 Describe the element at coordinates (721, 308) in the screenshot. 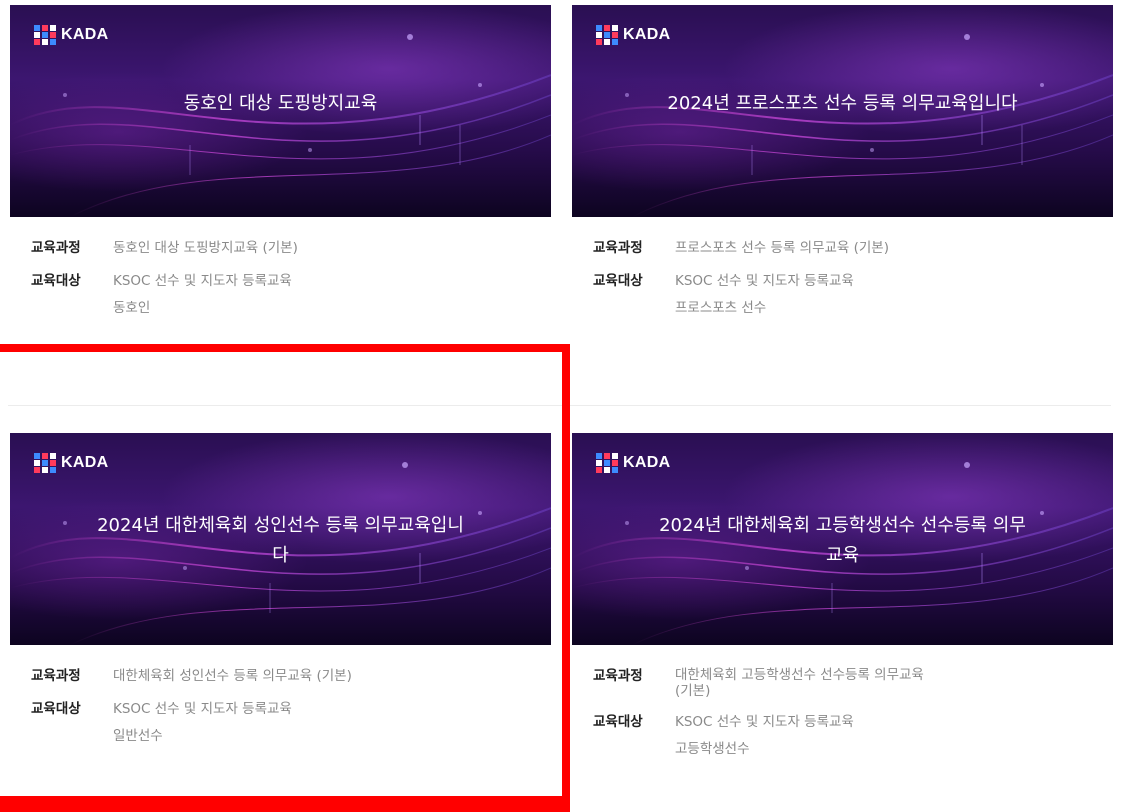

I see `target-value-line: 프로스포츠 선수` at that location.